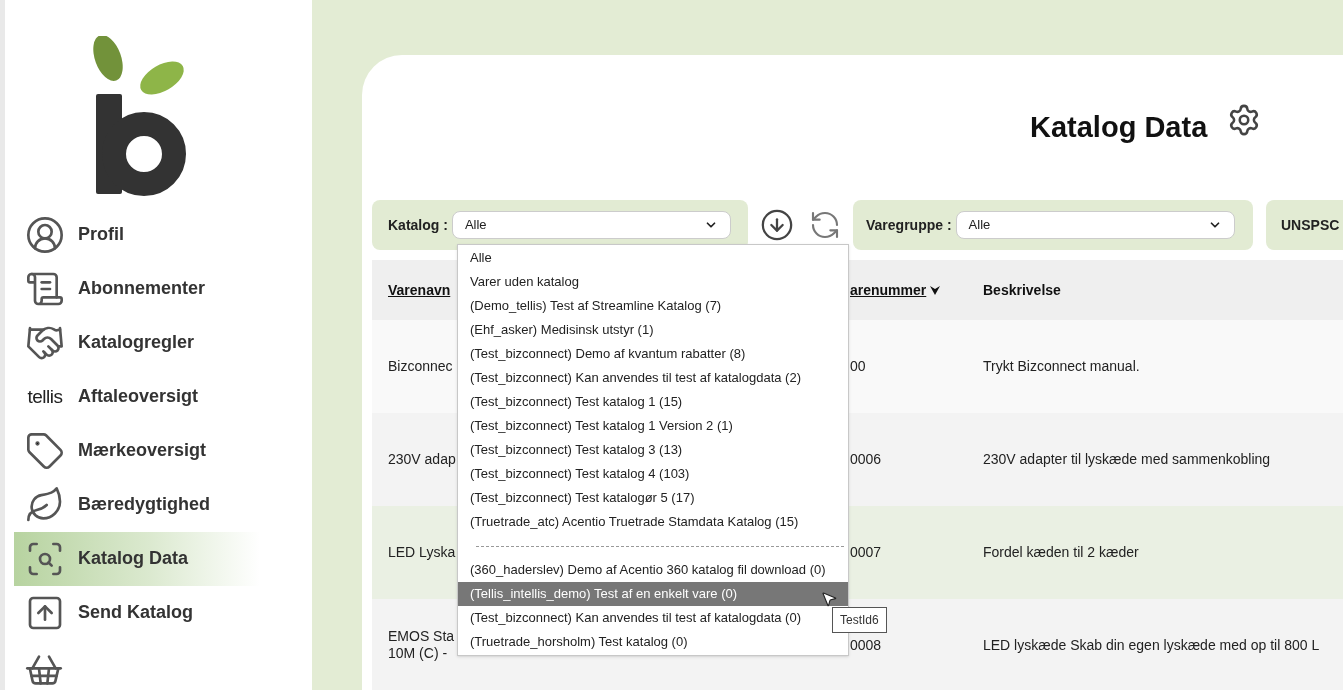  I want to click on column-header: Beskrivelse, so click(1022, 290).